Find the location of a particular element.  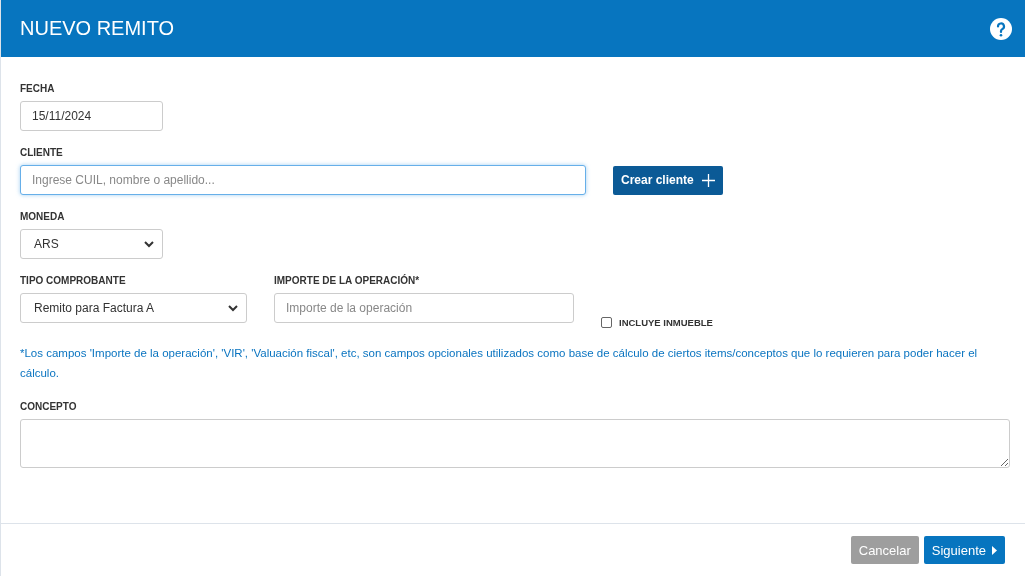

field-label: CLIENTE is located at coordinates (42, 152).